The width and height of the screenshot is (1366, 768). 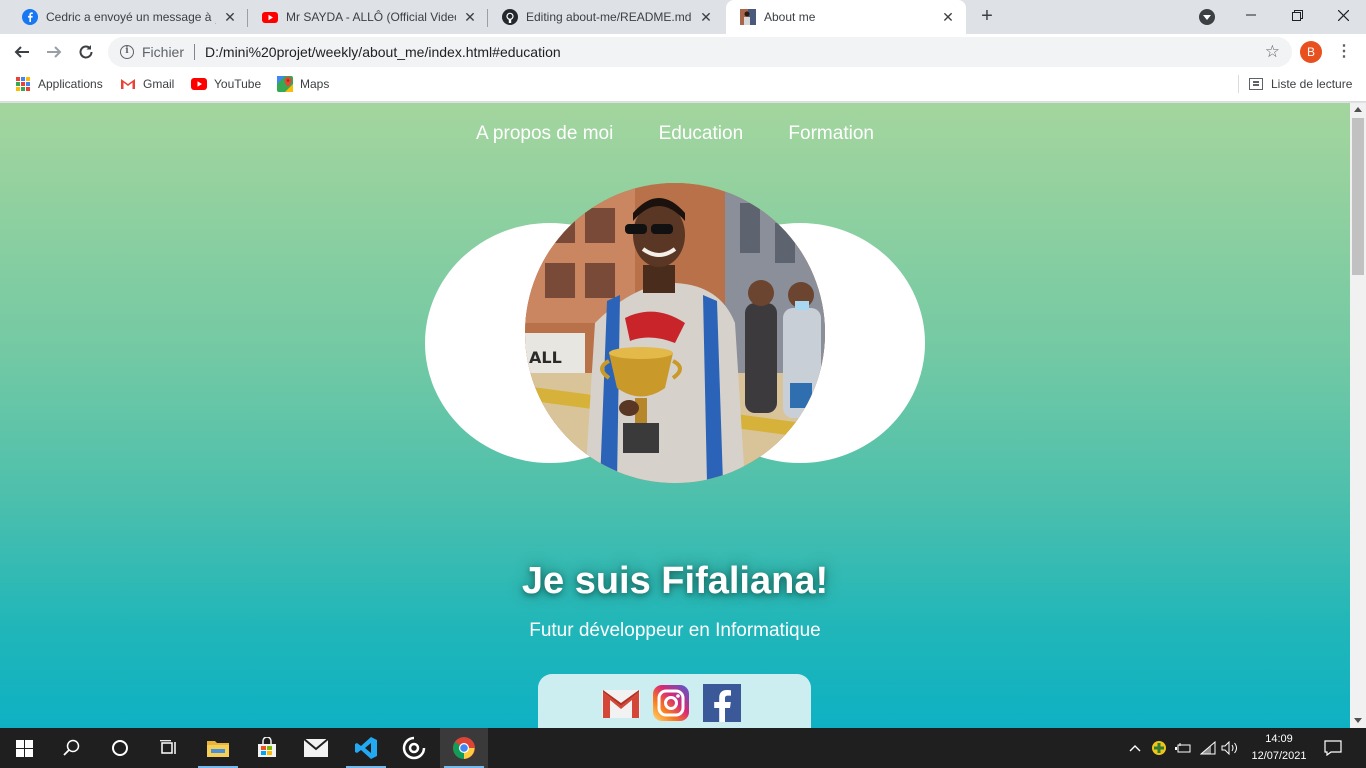 I want to click on social-links, so click(x=674, y=701).